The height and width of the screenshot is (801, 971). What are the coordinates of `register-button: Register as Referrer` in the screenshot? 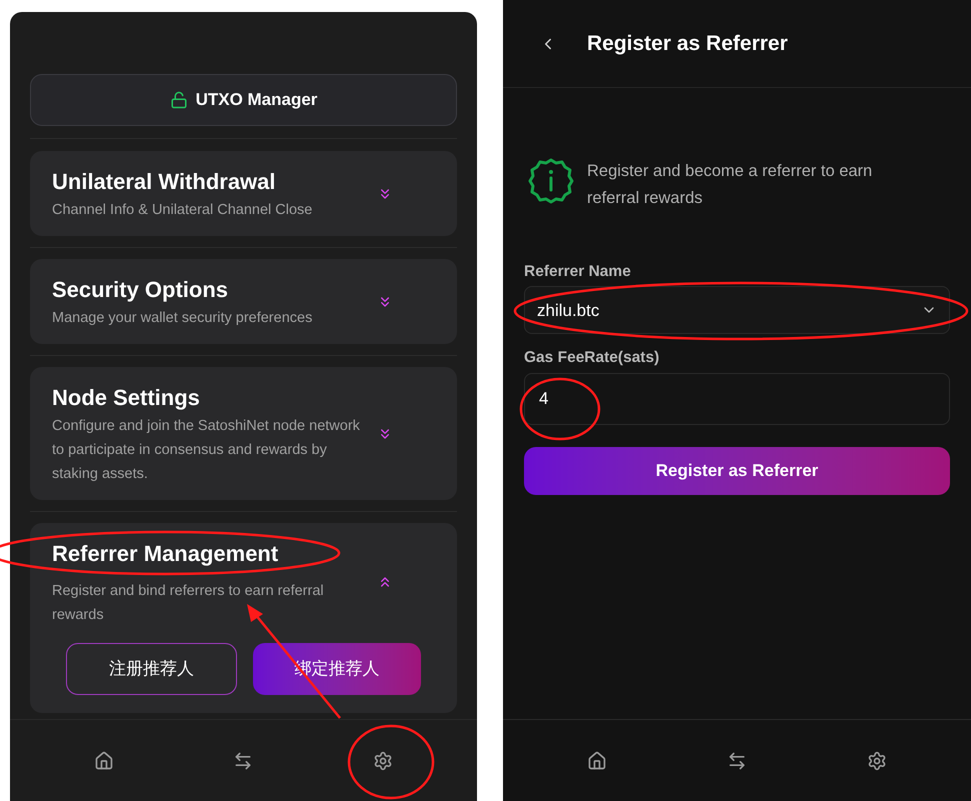 It's located at (737, 470).